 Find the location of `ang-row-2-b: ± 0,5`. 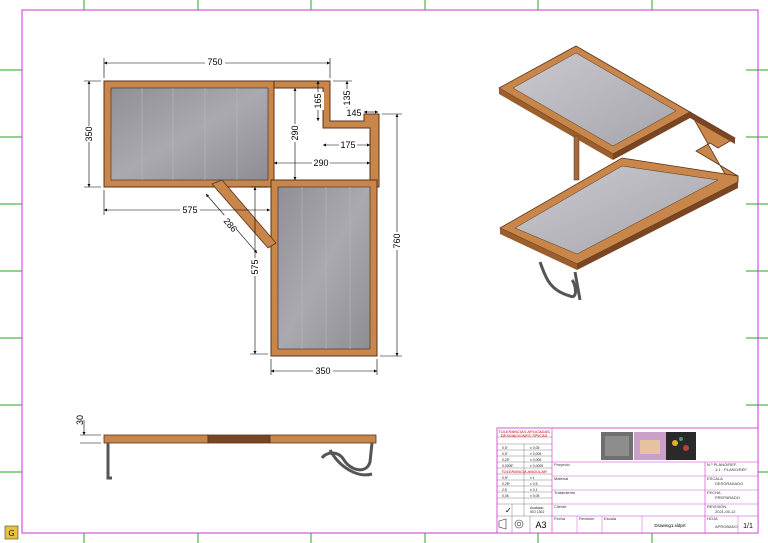

ang-row-2-b: ± 0,5 is located at coordinates (534, 484).